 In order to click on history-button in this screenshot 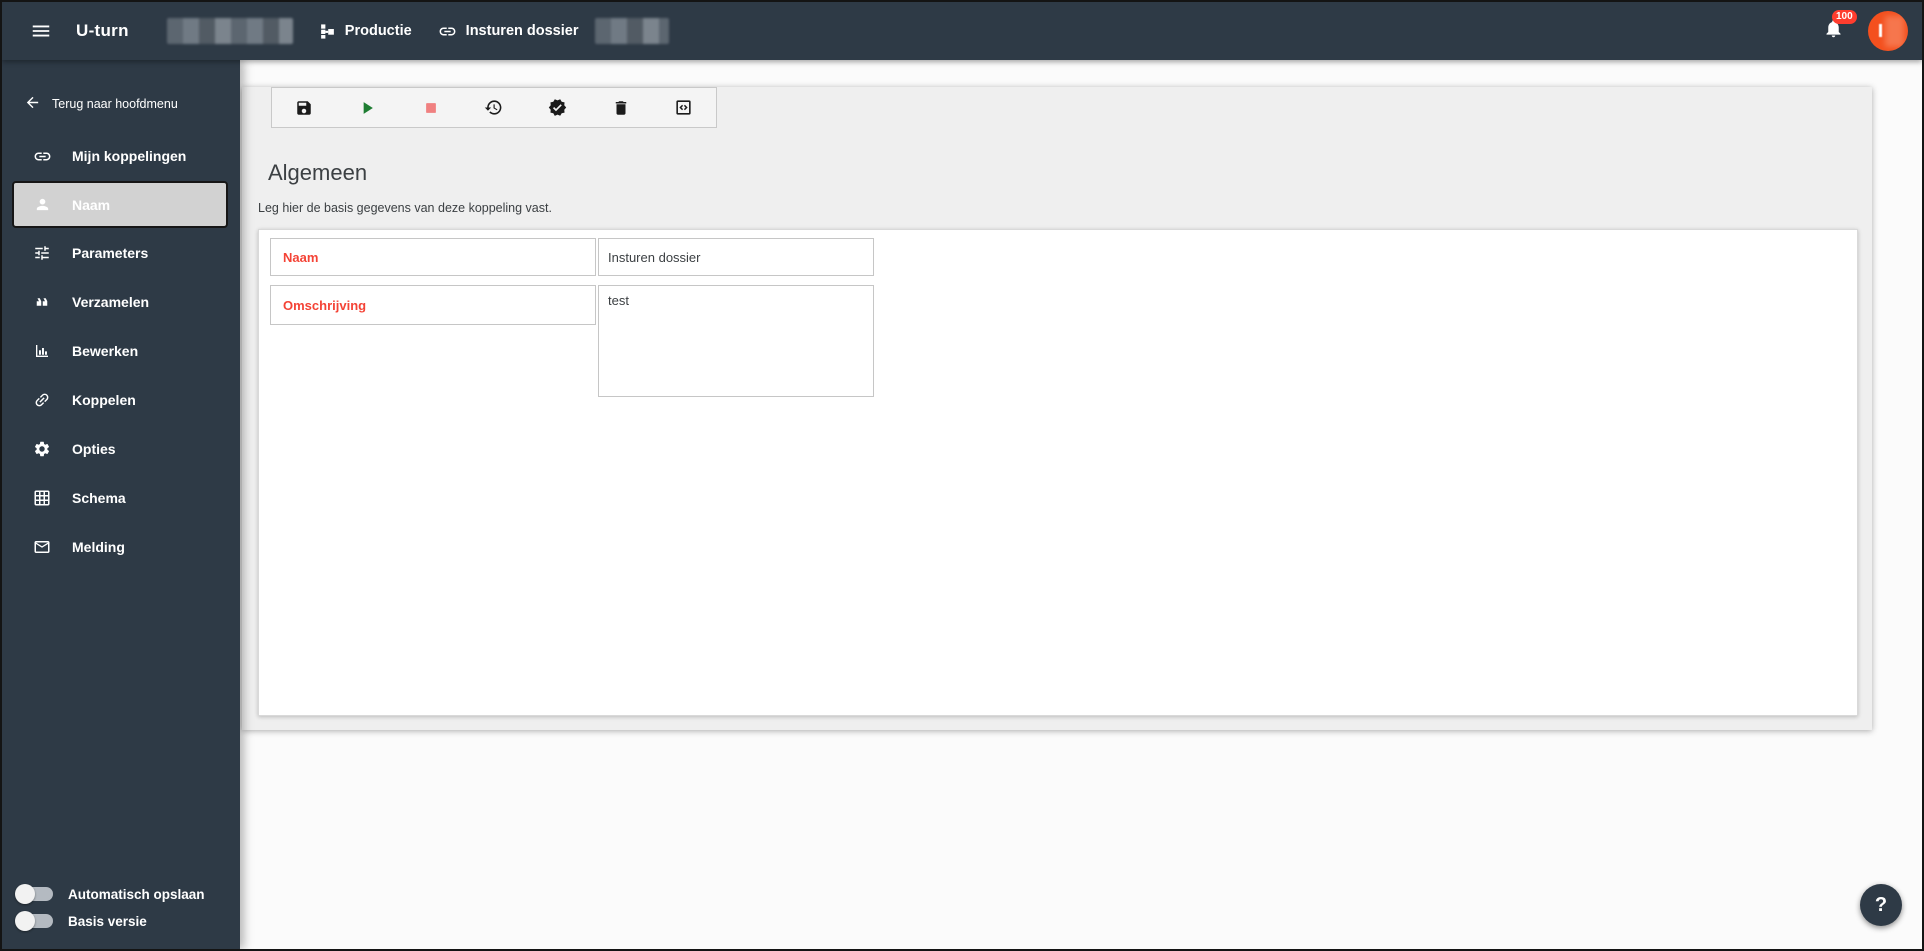, I will do `click(494, 108)`.